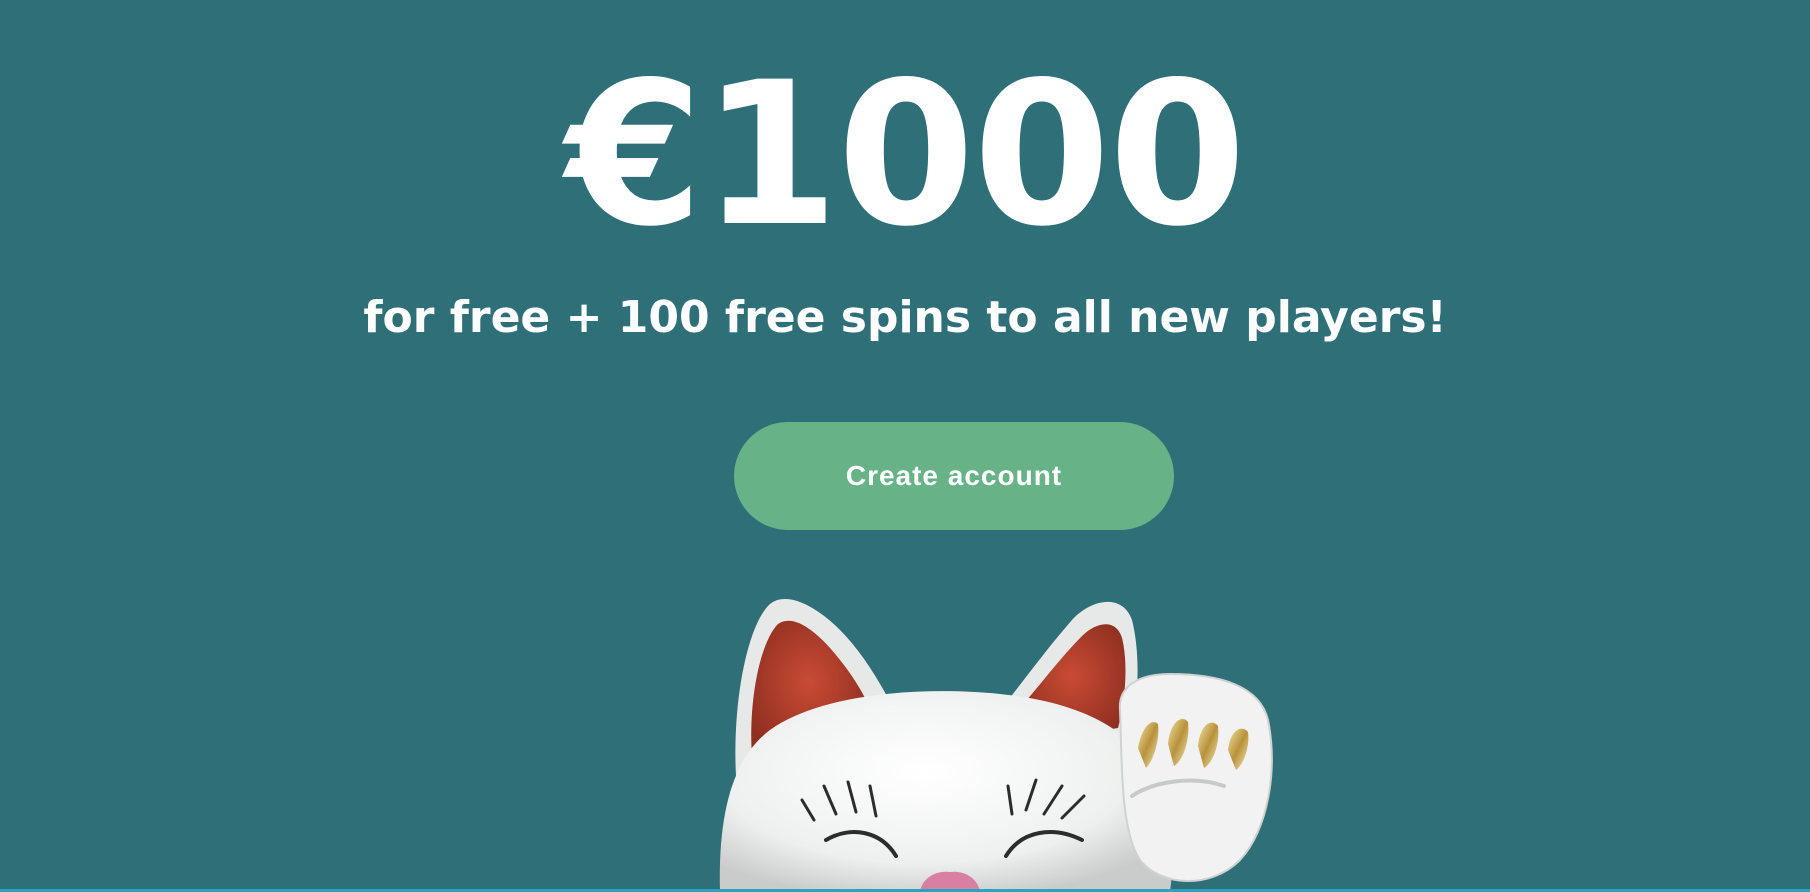 This screenshot has width=1810, height=892. Describe the element at coordinates (996, 745) in the screenshot. I see `lucky-cat-image` at that location.